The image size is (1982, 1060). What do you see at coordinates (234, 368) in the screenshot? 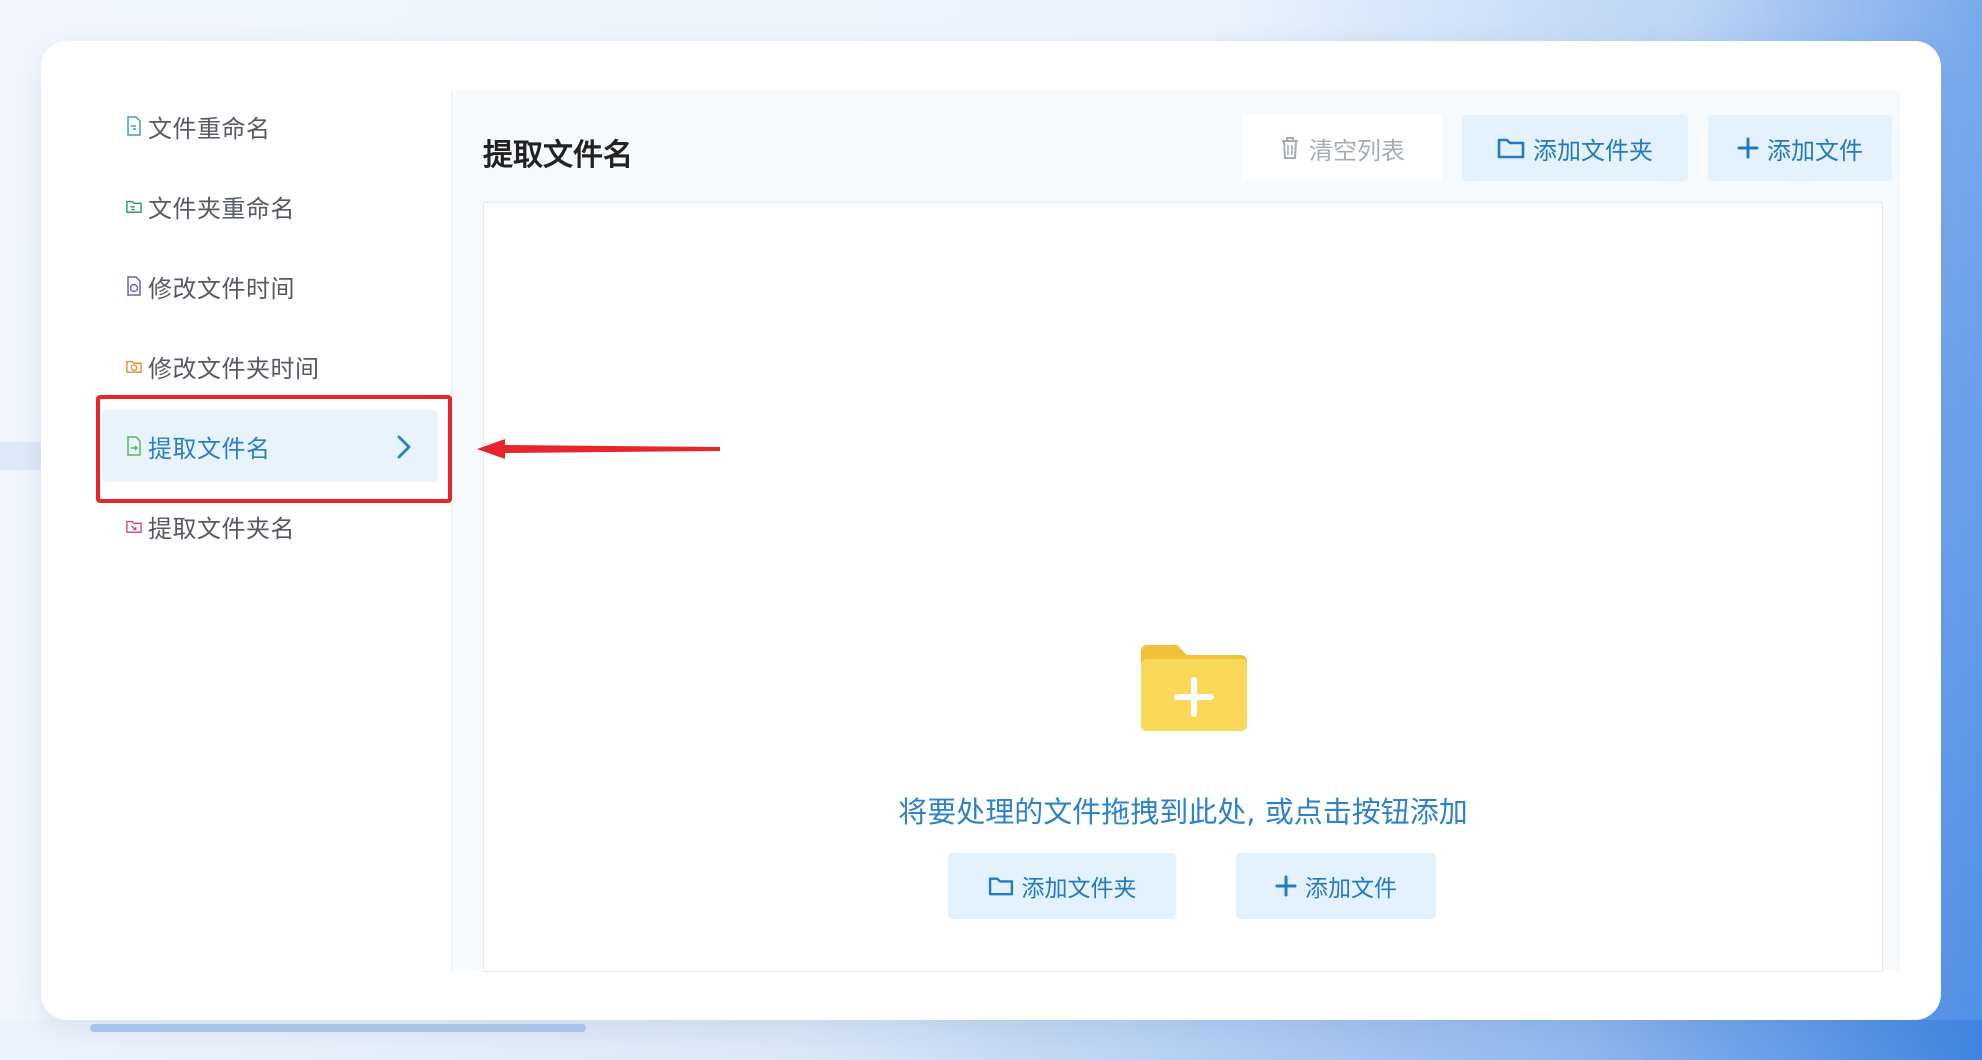
I see `sidebar-item-label: 修改文件夹时间` at bounding box center [234, 368].